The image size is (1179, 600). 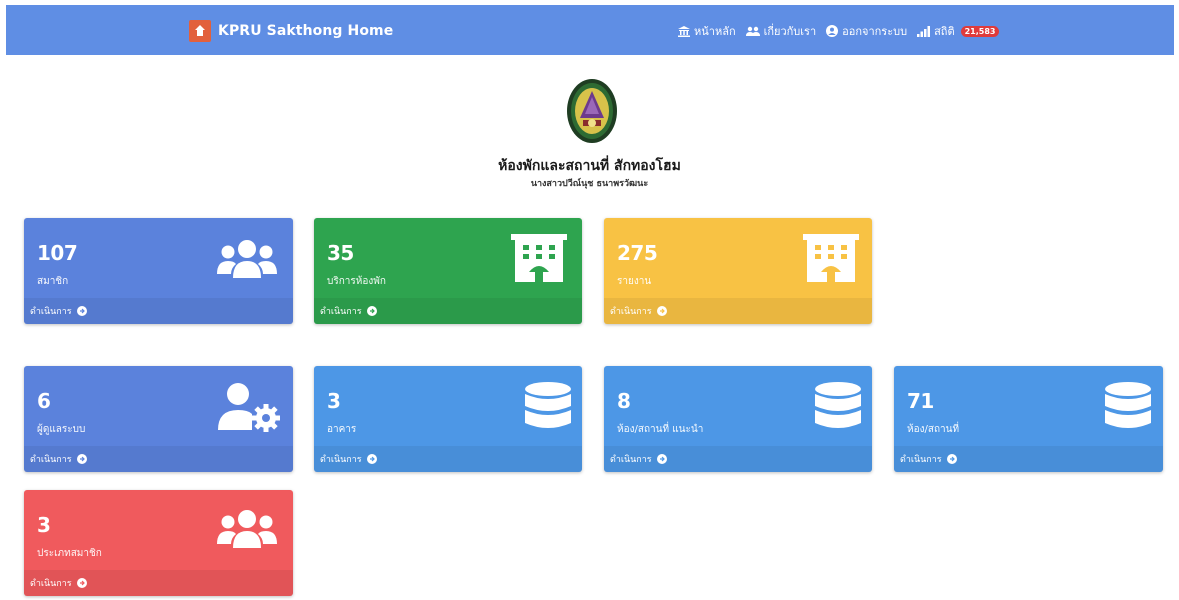 What do you see at coordinates (306, 31) in the screenshot?
I see `brand-text: KPRU Sakthong Home` at bounding box center [306, 31].